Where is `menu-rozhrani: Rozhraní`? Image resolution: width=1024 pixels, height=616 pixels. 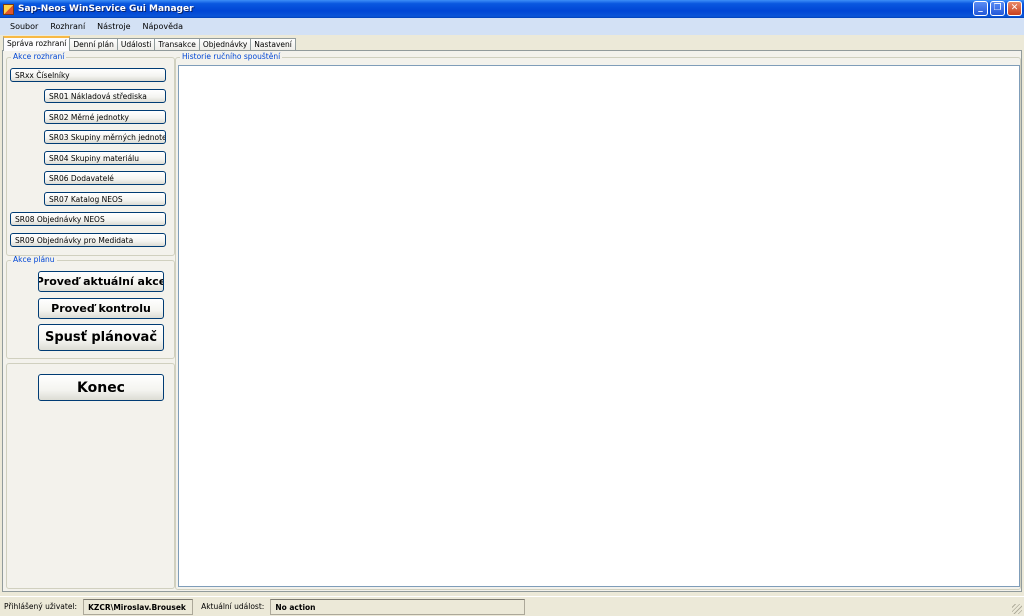
menu-rozhrani: Rozhraní is located at coordinates (67, 26).